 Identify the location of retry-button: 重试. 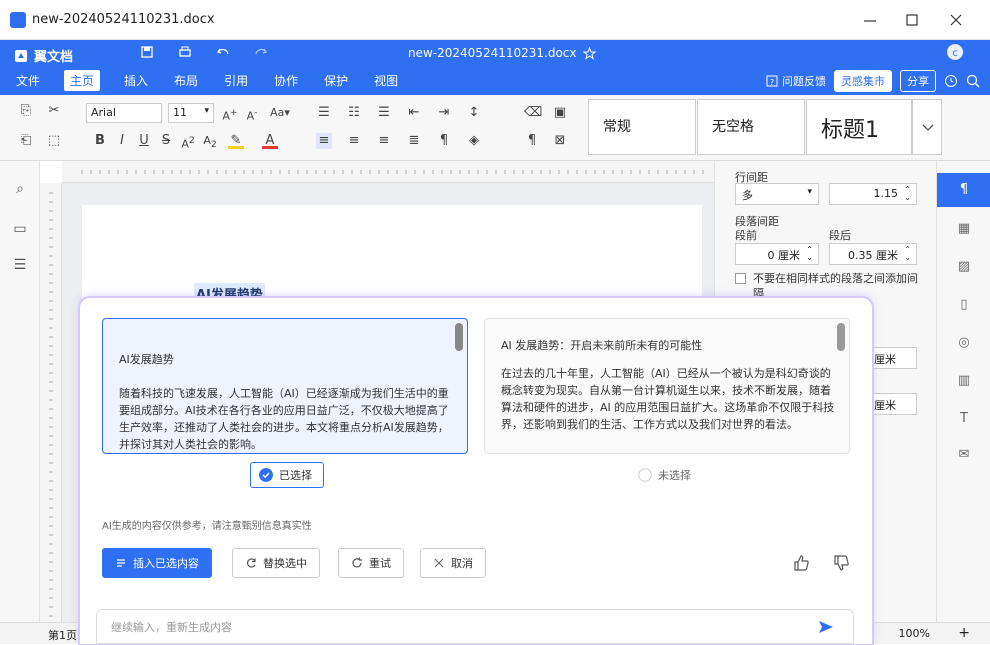
(371, 563).